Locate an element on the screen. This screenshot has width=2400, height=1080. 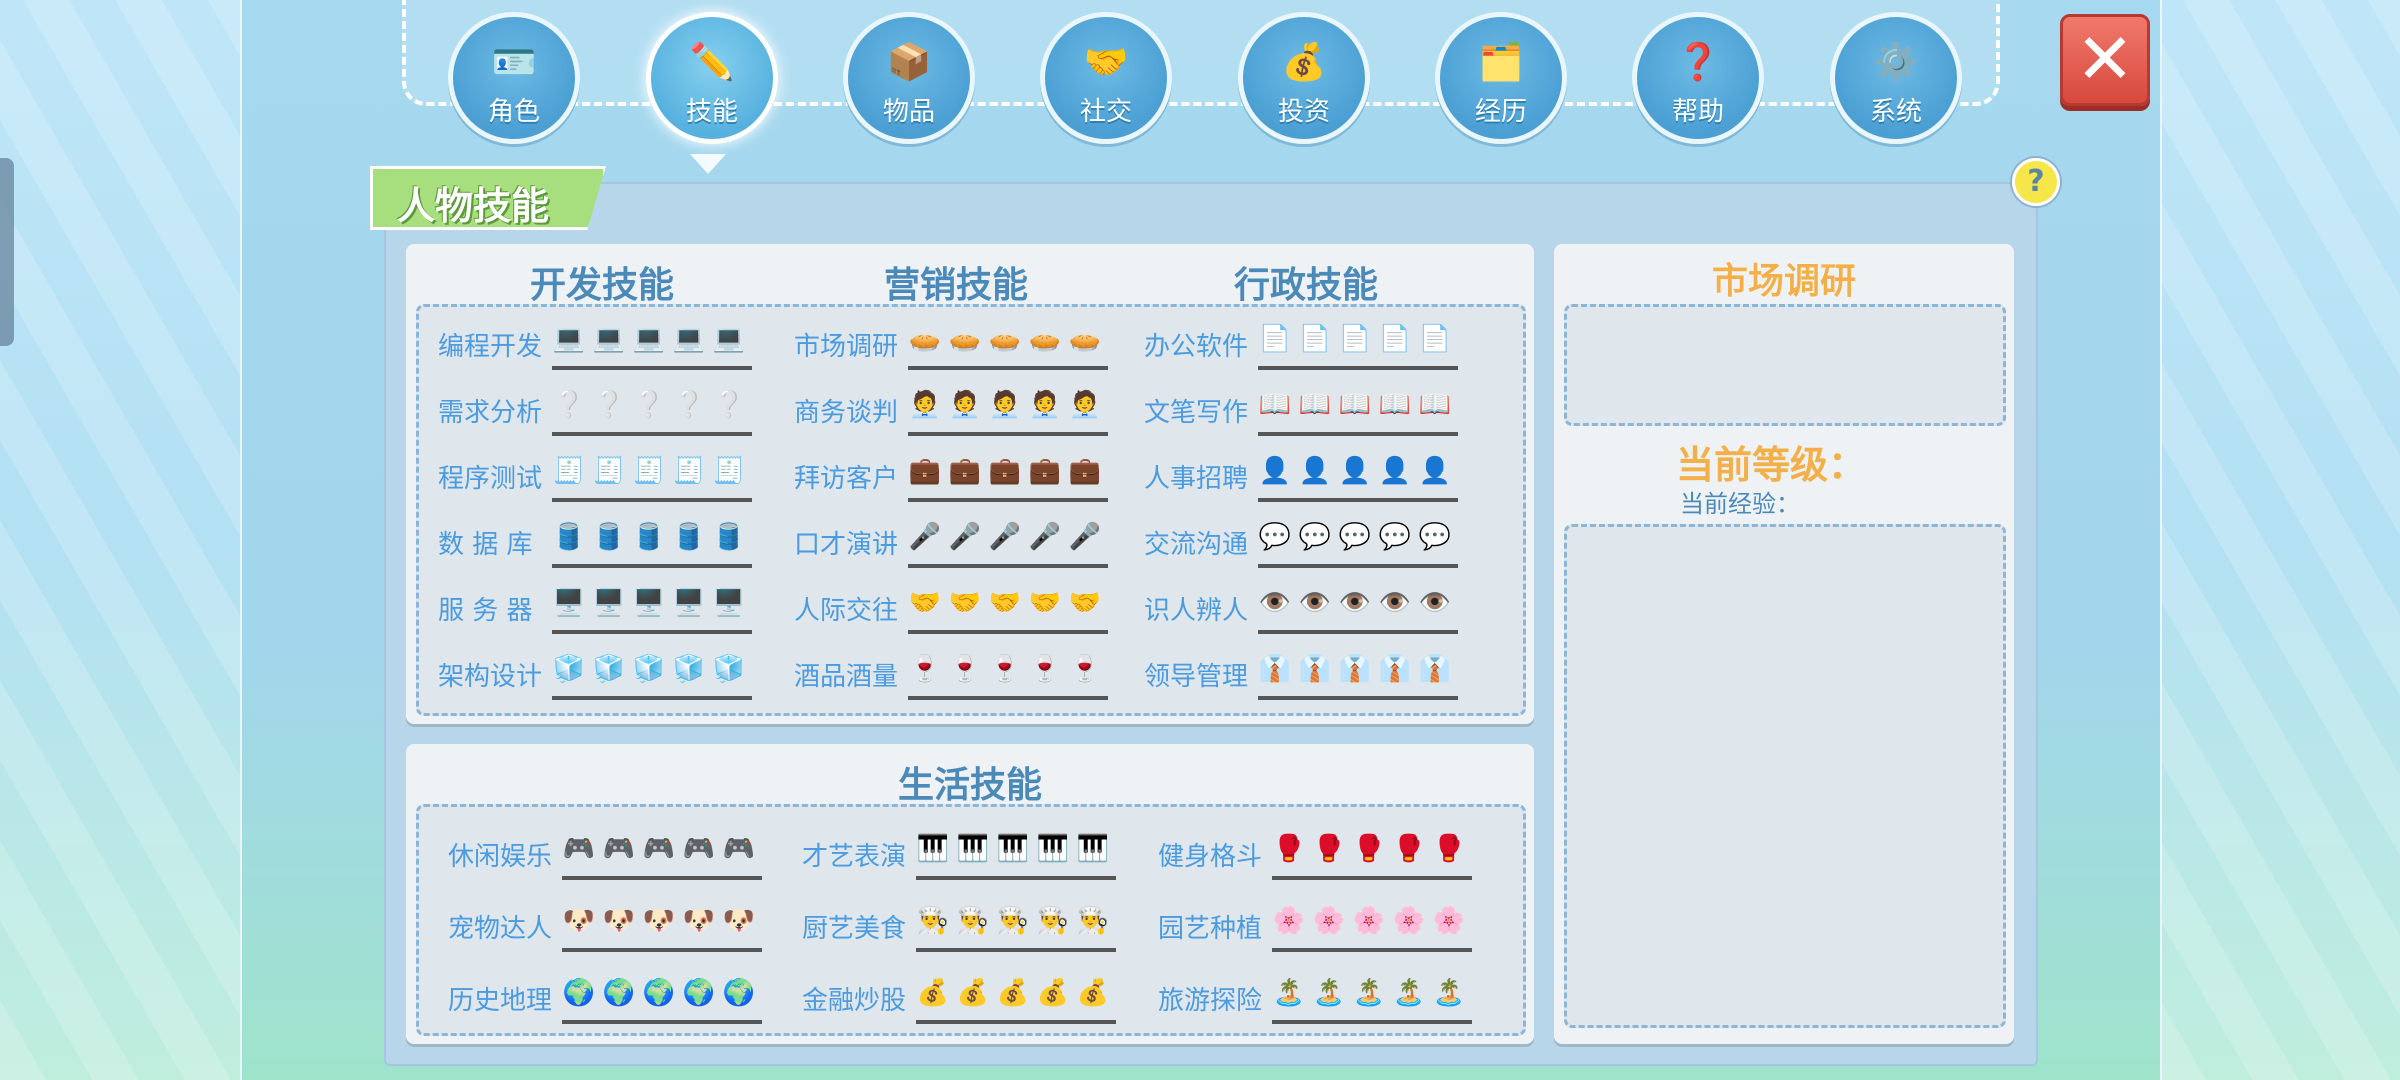
nav-help-button: ❓ 帮助 is located at coordinates (1698, 78).